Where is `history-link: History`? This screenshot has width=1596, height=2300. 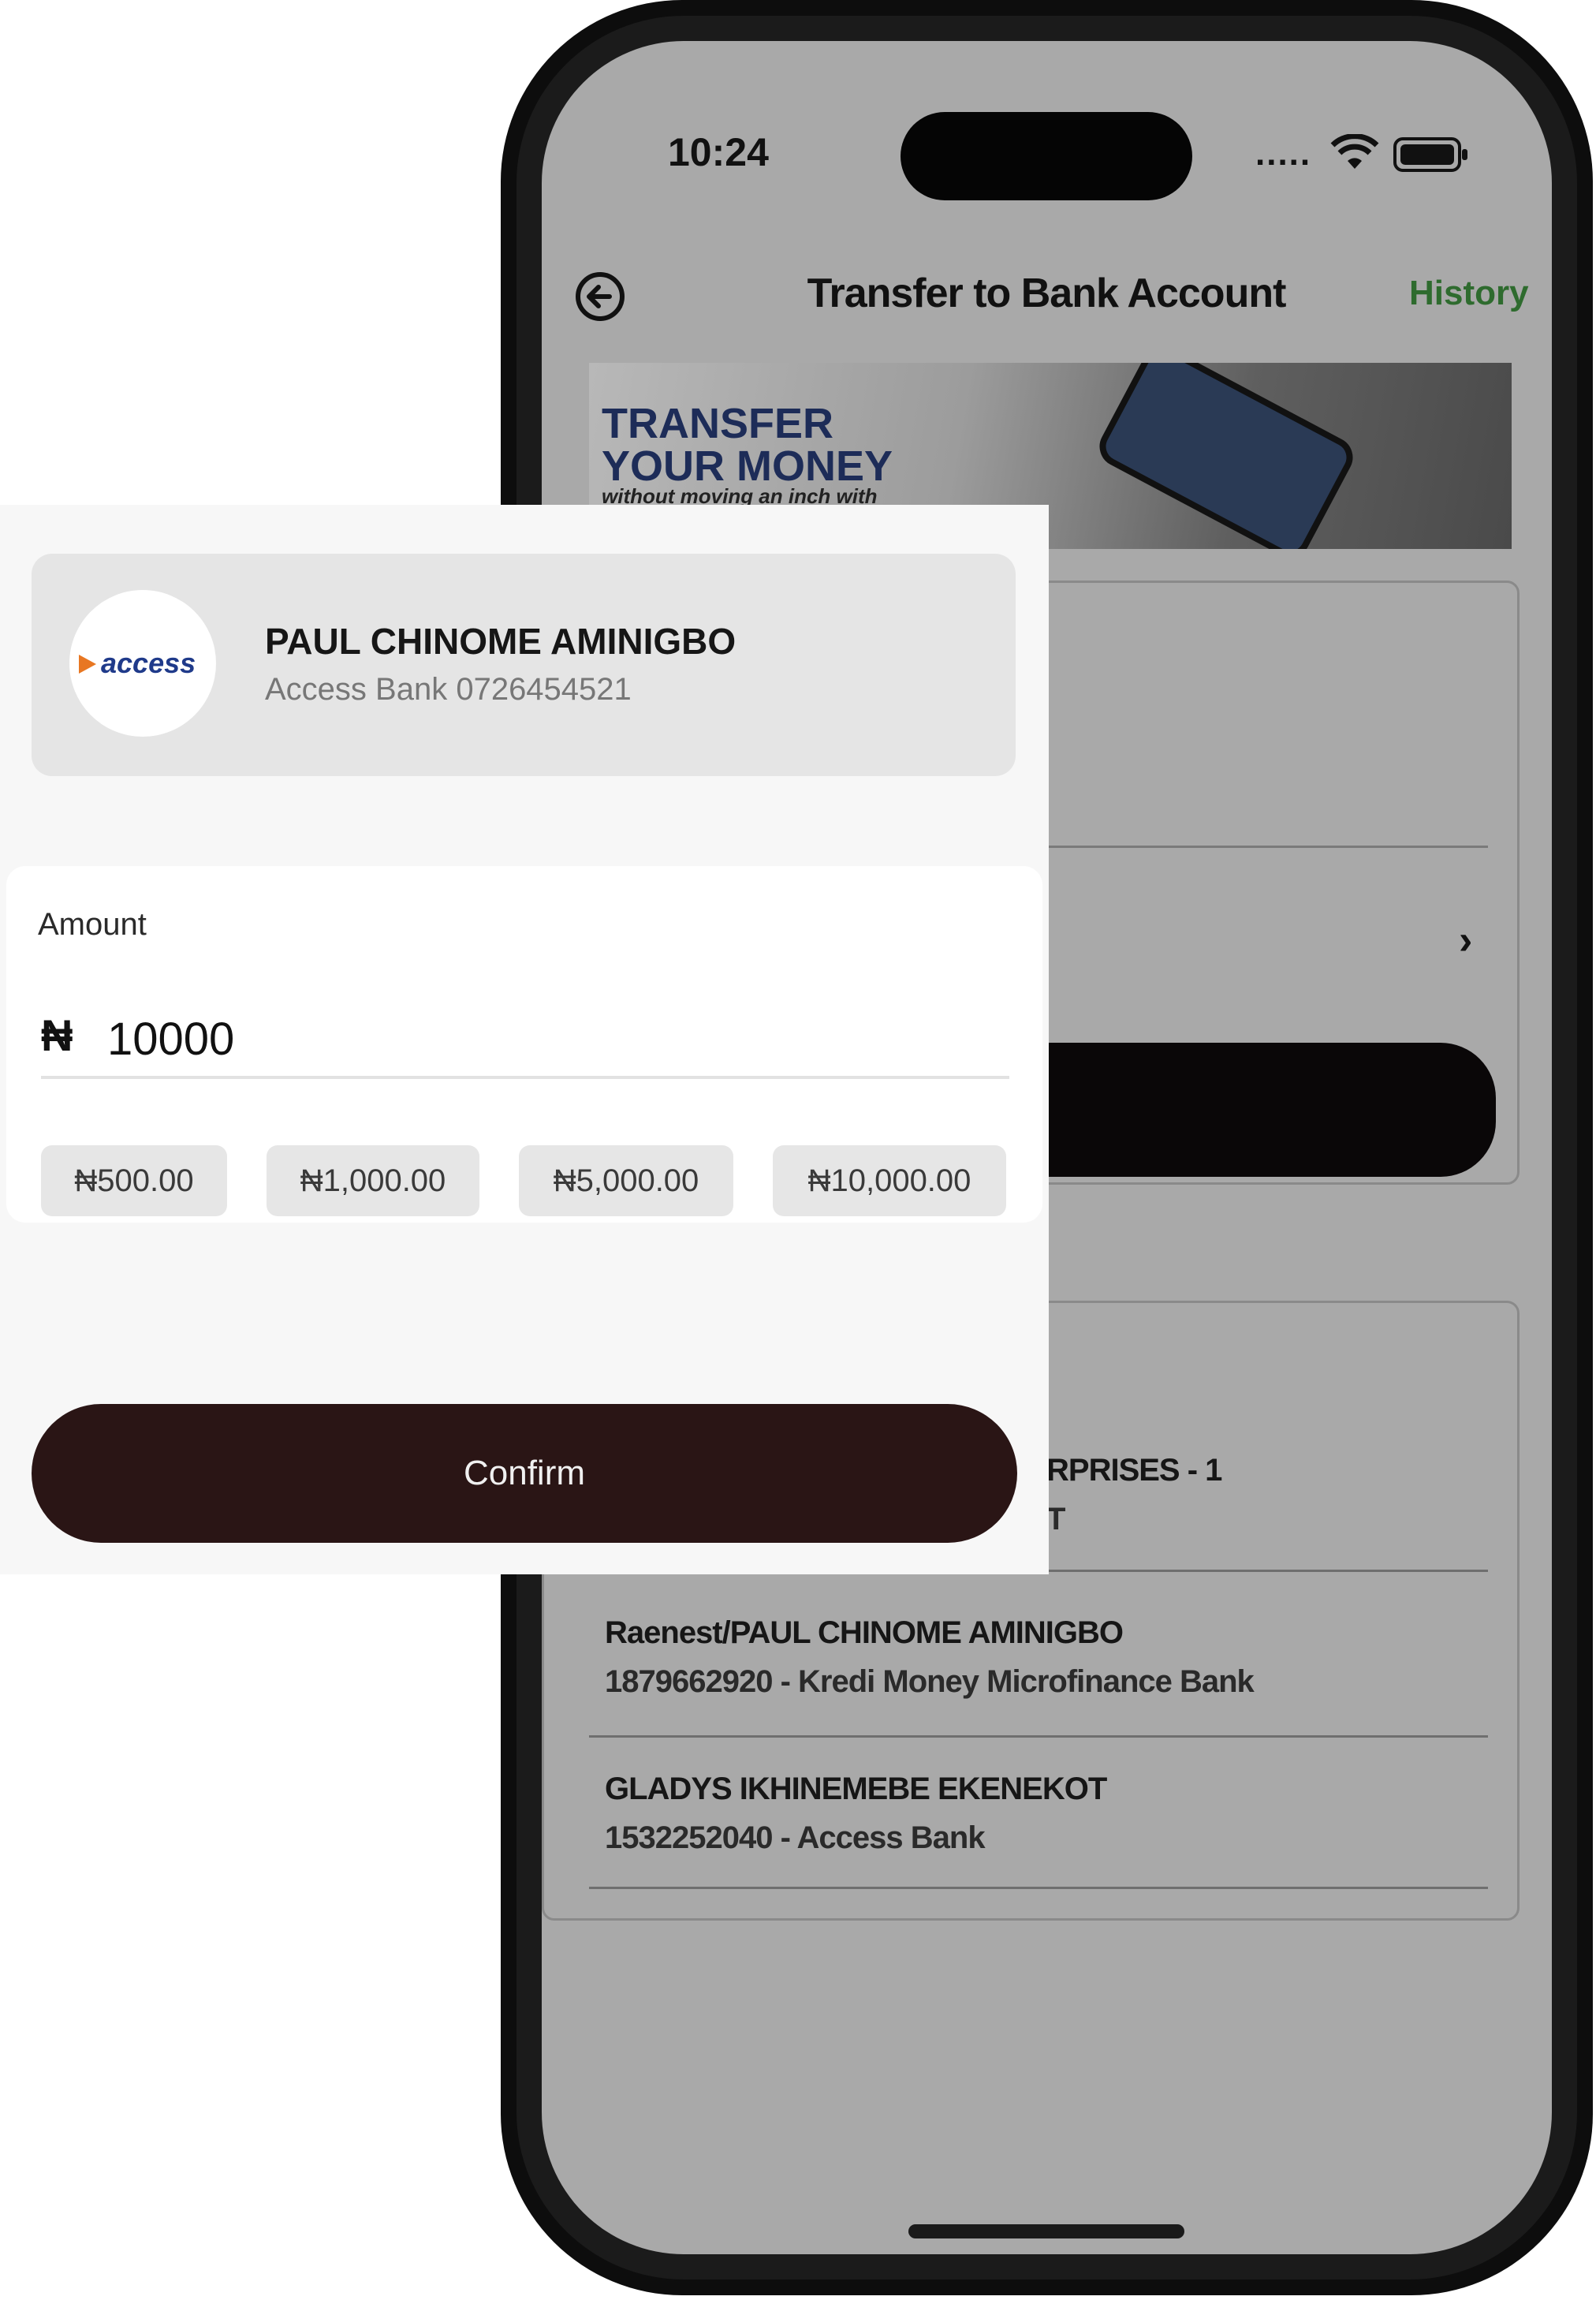 history-link: History is located at coordinates (1469, 293).